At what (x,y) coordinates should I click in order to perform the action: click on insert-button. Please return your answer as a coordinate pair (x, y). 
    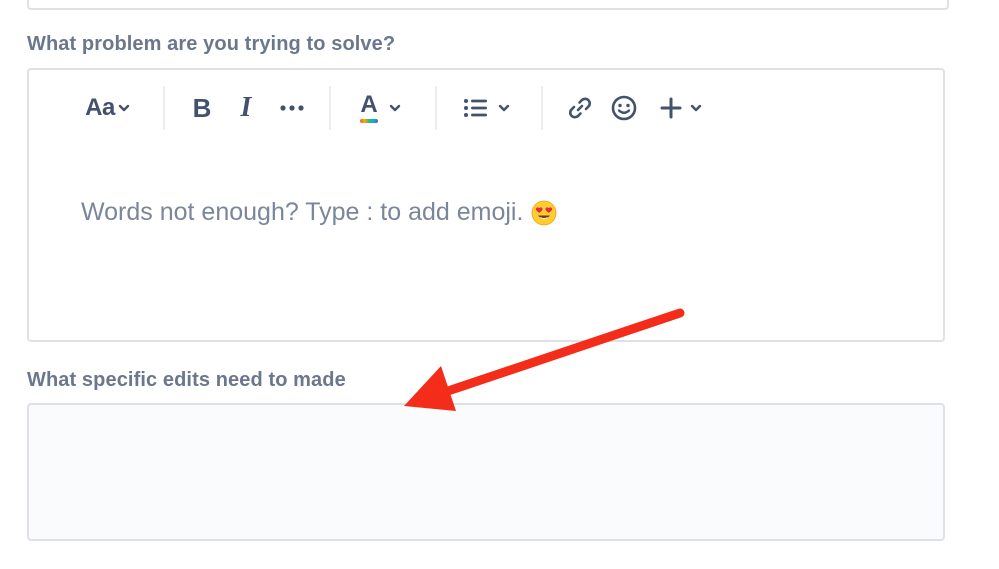
    Looking at the image, I should click on (681, 108).